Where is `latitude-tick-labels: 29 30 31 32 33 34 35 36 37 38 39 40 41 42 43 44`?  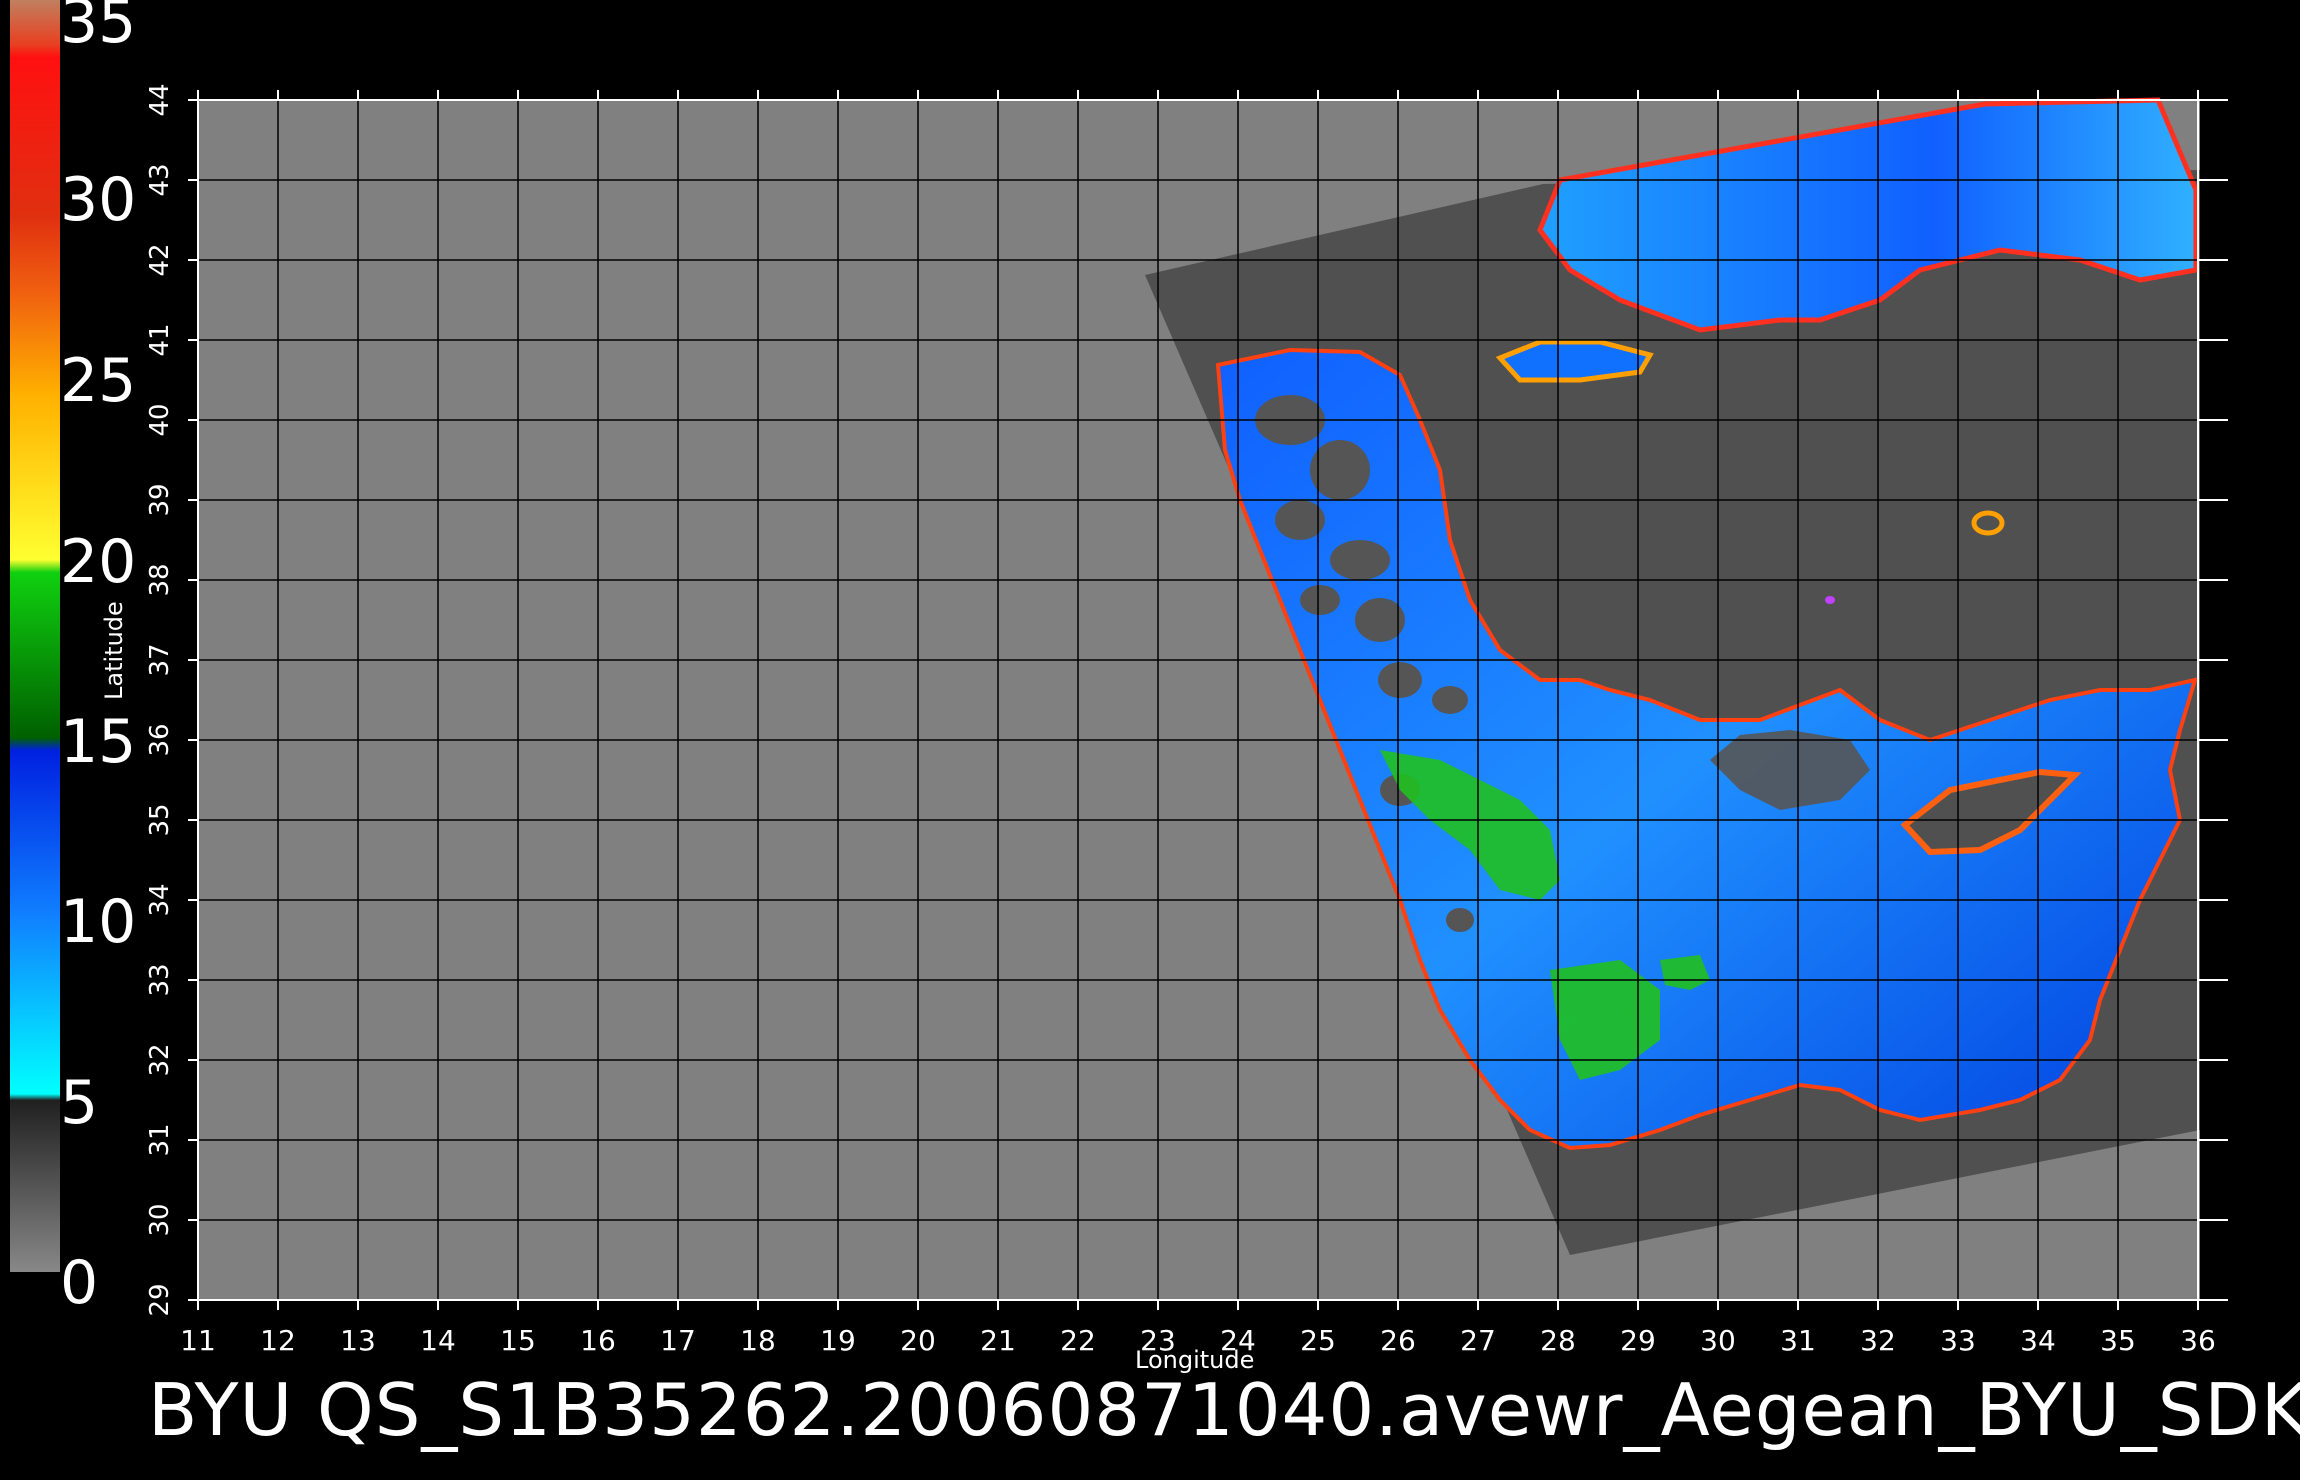
latitude-tick-labels: 29 30 31 32 33 34 35 36 37 38 39 40 41 42 43 44 is located at coordinates (160, 699).